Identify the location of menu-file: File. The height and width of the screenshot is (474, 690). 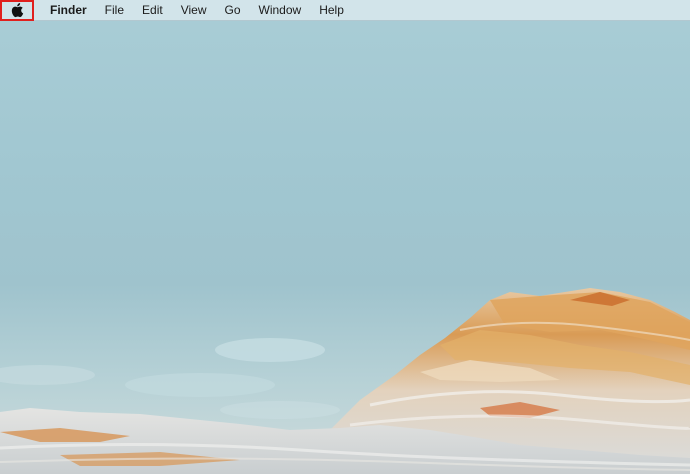
(114, 10).